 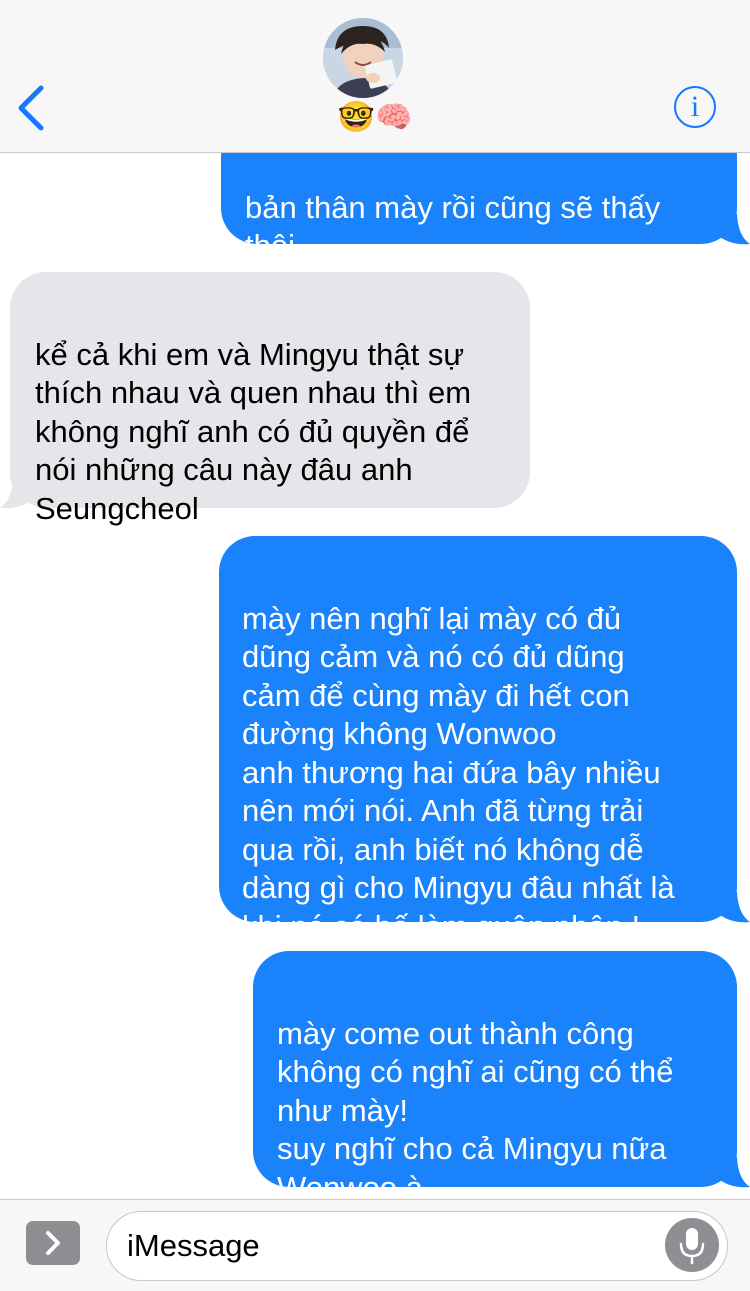 What do you see at coordinates (453, 226) in the screenshot?
I see `message-text: bản thân mày rồi cũng sẽ thấy thôi` at bounding box center [453, 226].